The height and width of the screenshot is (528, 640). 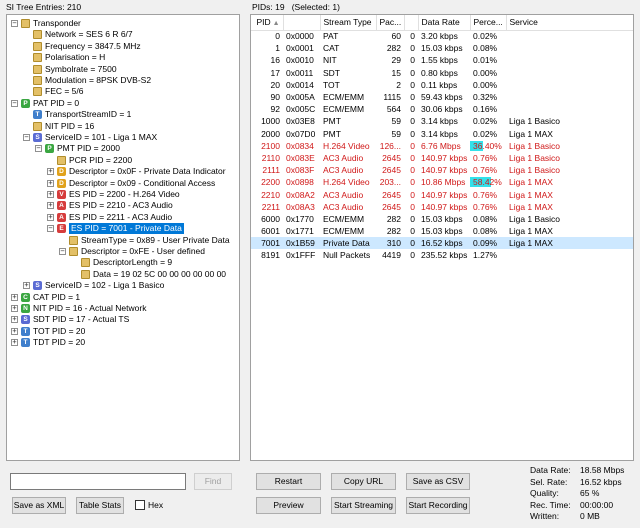 I want to click on tree-node: Data = 19 02 5C 00 00 00 00 00 00, so click(x=148, y=274).